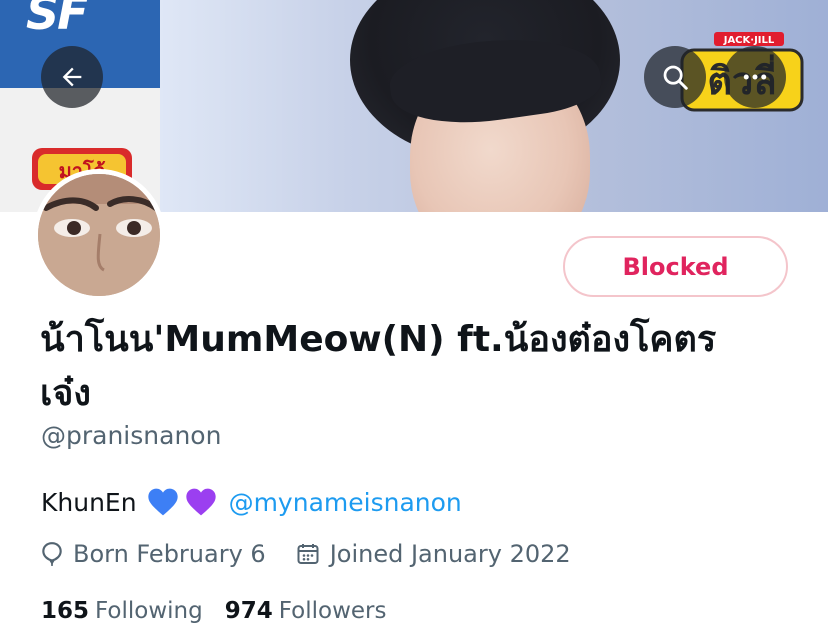 The image size is (828, 633). I want to click on blue-heart-icon, so click(162, 502).